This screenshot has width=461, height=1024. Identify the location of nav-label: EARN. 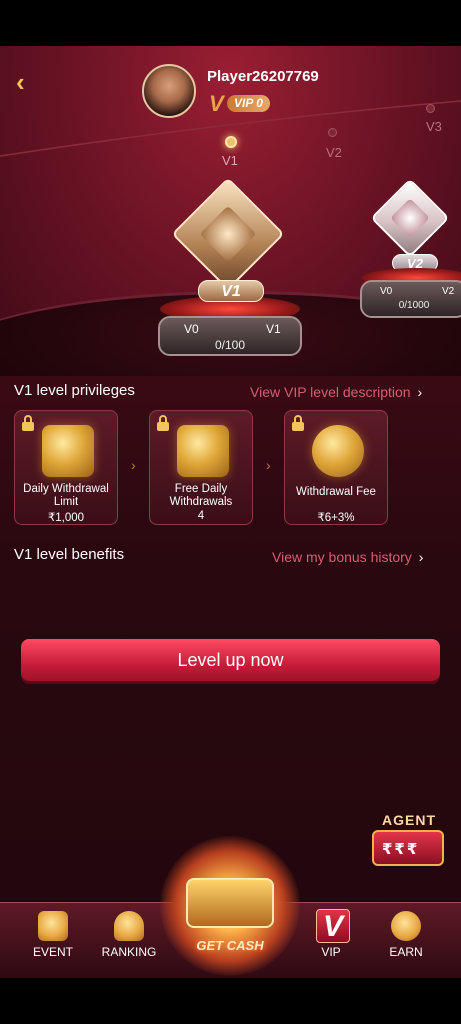
(406, 952).